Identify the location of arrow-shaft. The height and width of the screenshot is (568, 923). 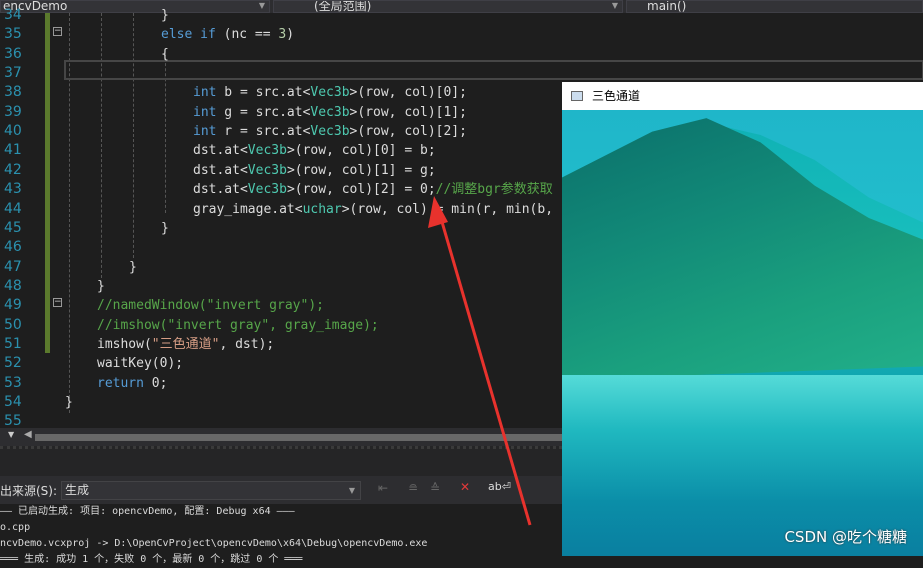
(485, 370).